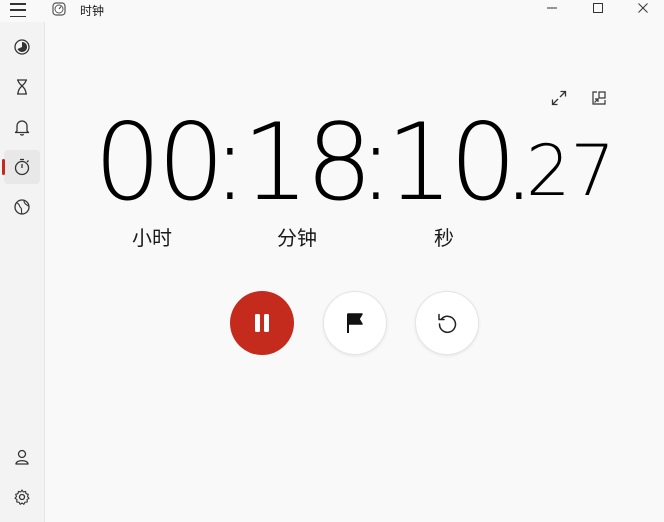  I want to click on compact-overlay-icon, so click(599, 98).